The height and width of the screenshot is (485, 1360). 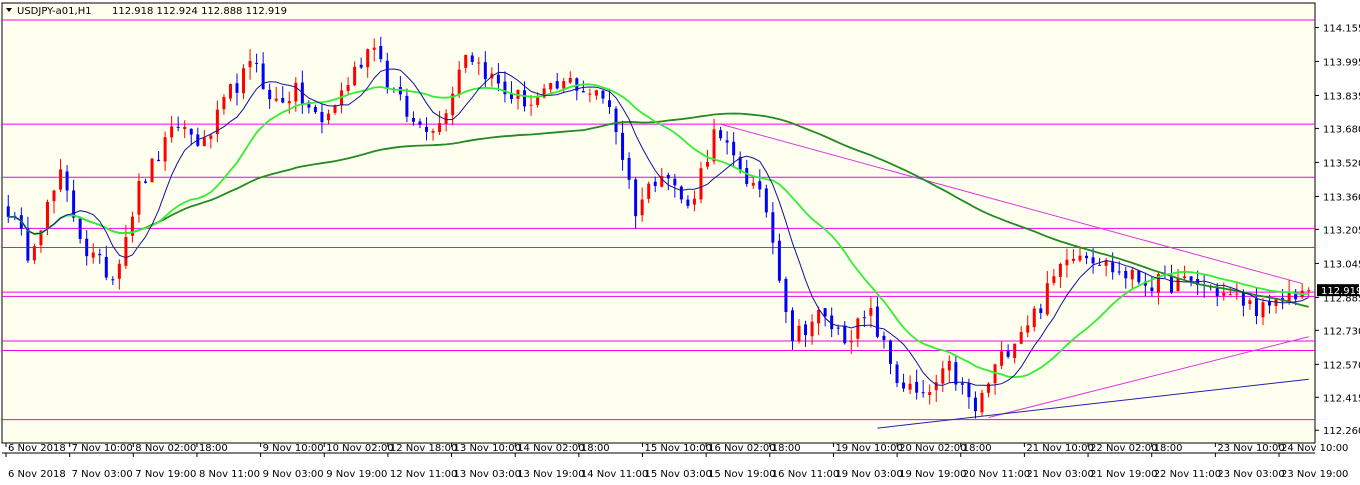 What do you see at coordinates (423, 448) in the screenshot?
I see `x-top-tick-label-6: 12 Nov 18:00` at bounding box center [423, 448].